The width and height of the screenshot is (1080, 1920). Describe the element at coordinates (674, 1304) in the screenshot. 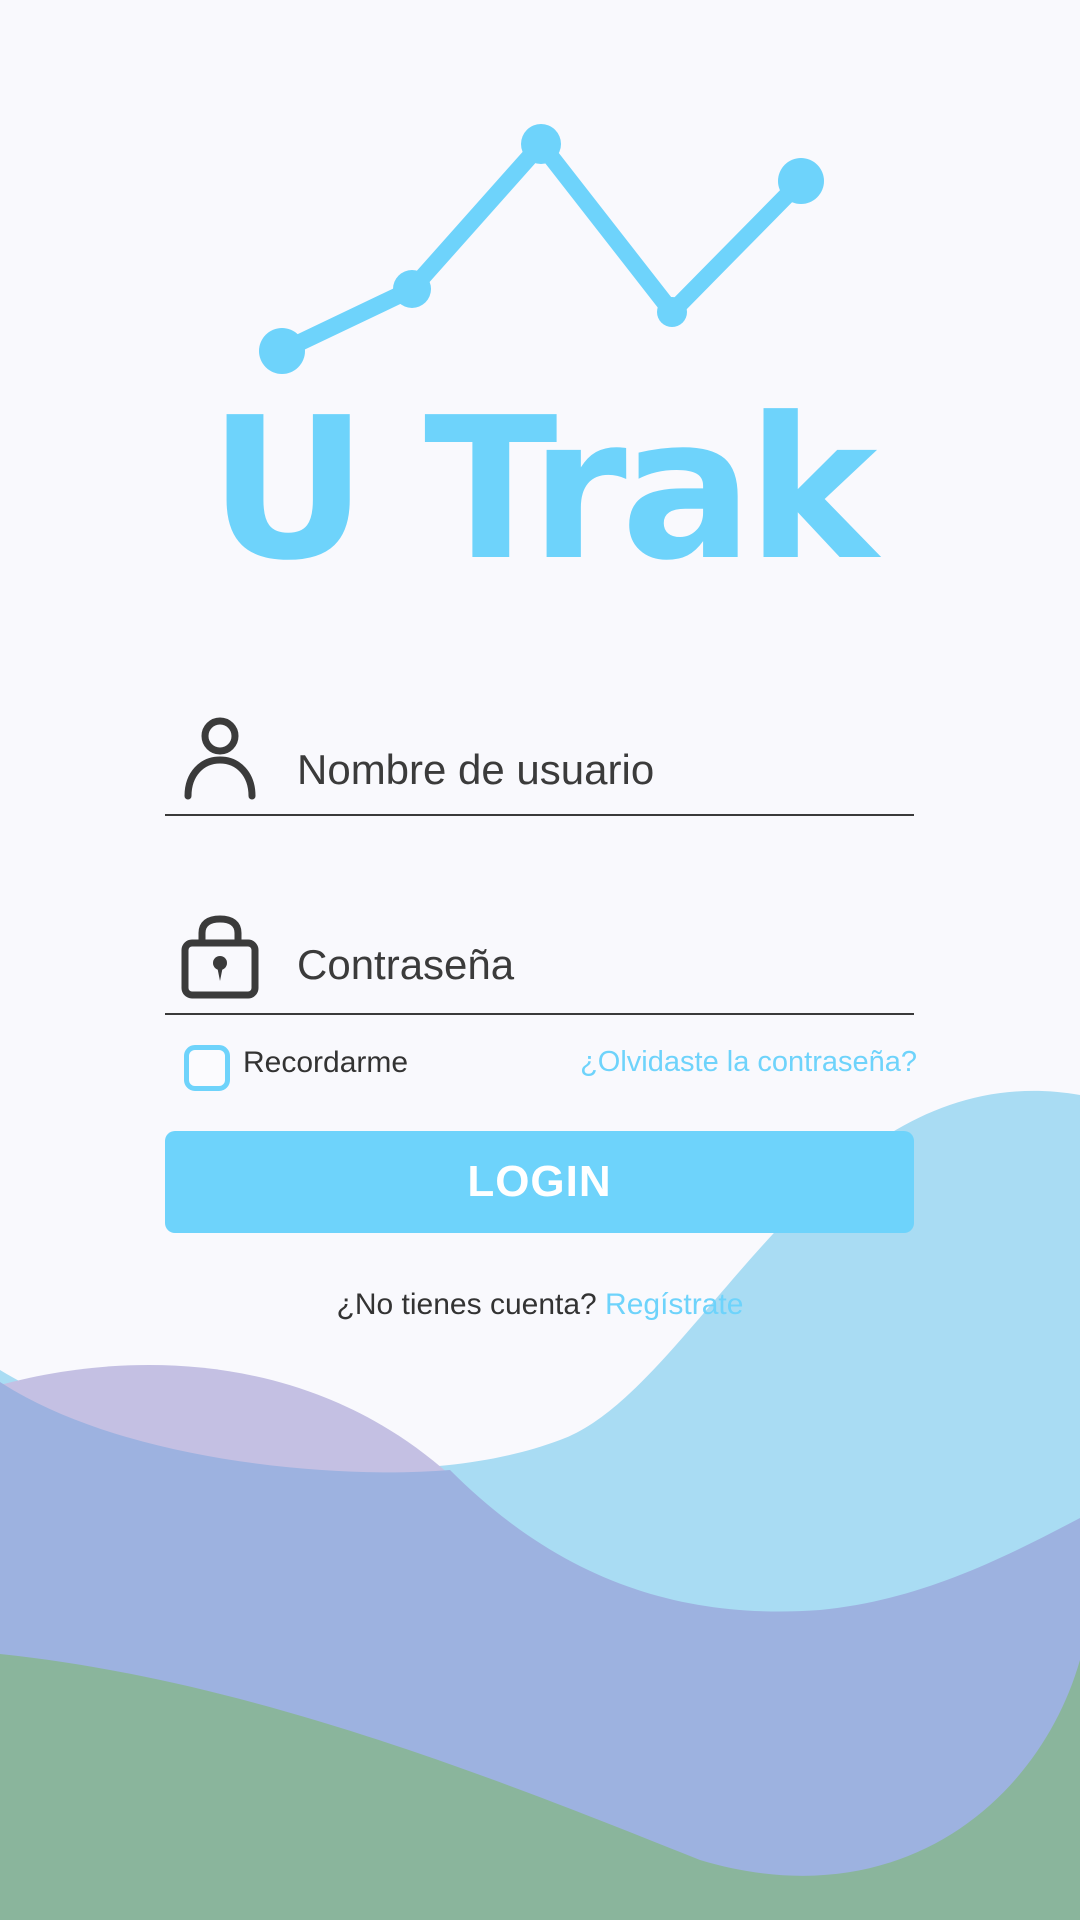

I see `signup-link: Regístrate` at that location.